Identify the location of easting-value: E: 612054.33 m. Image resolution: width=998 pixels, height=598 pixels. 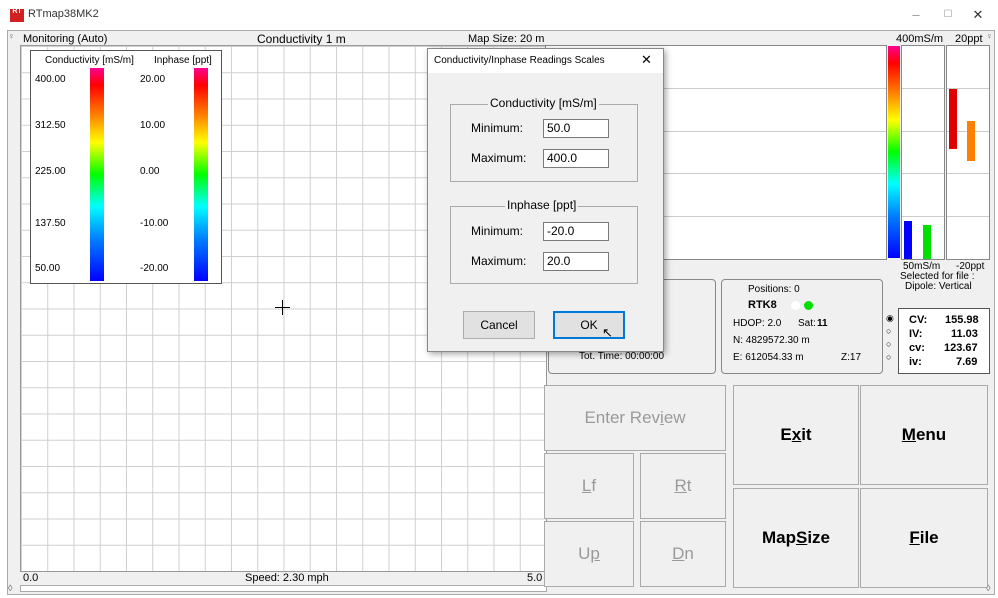
(768, 357).